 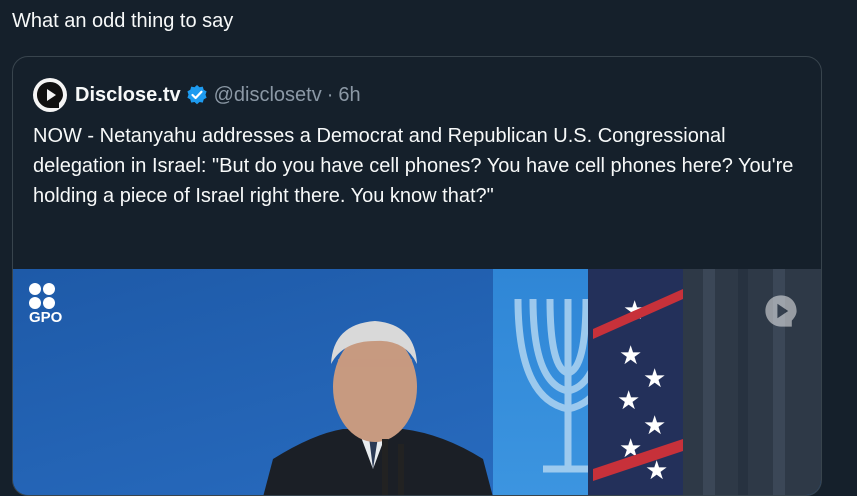 I want to click on avatar, so click(x=50, y=95).